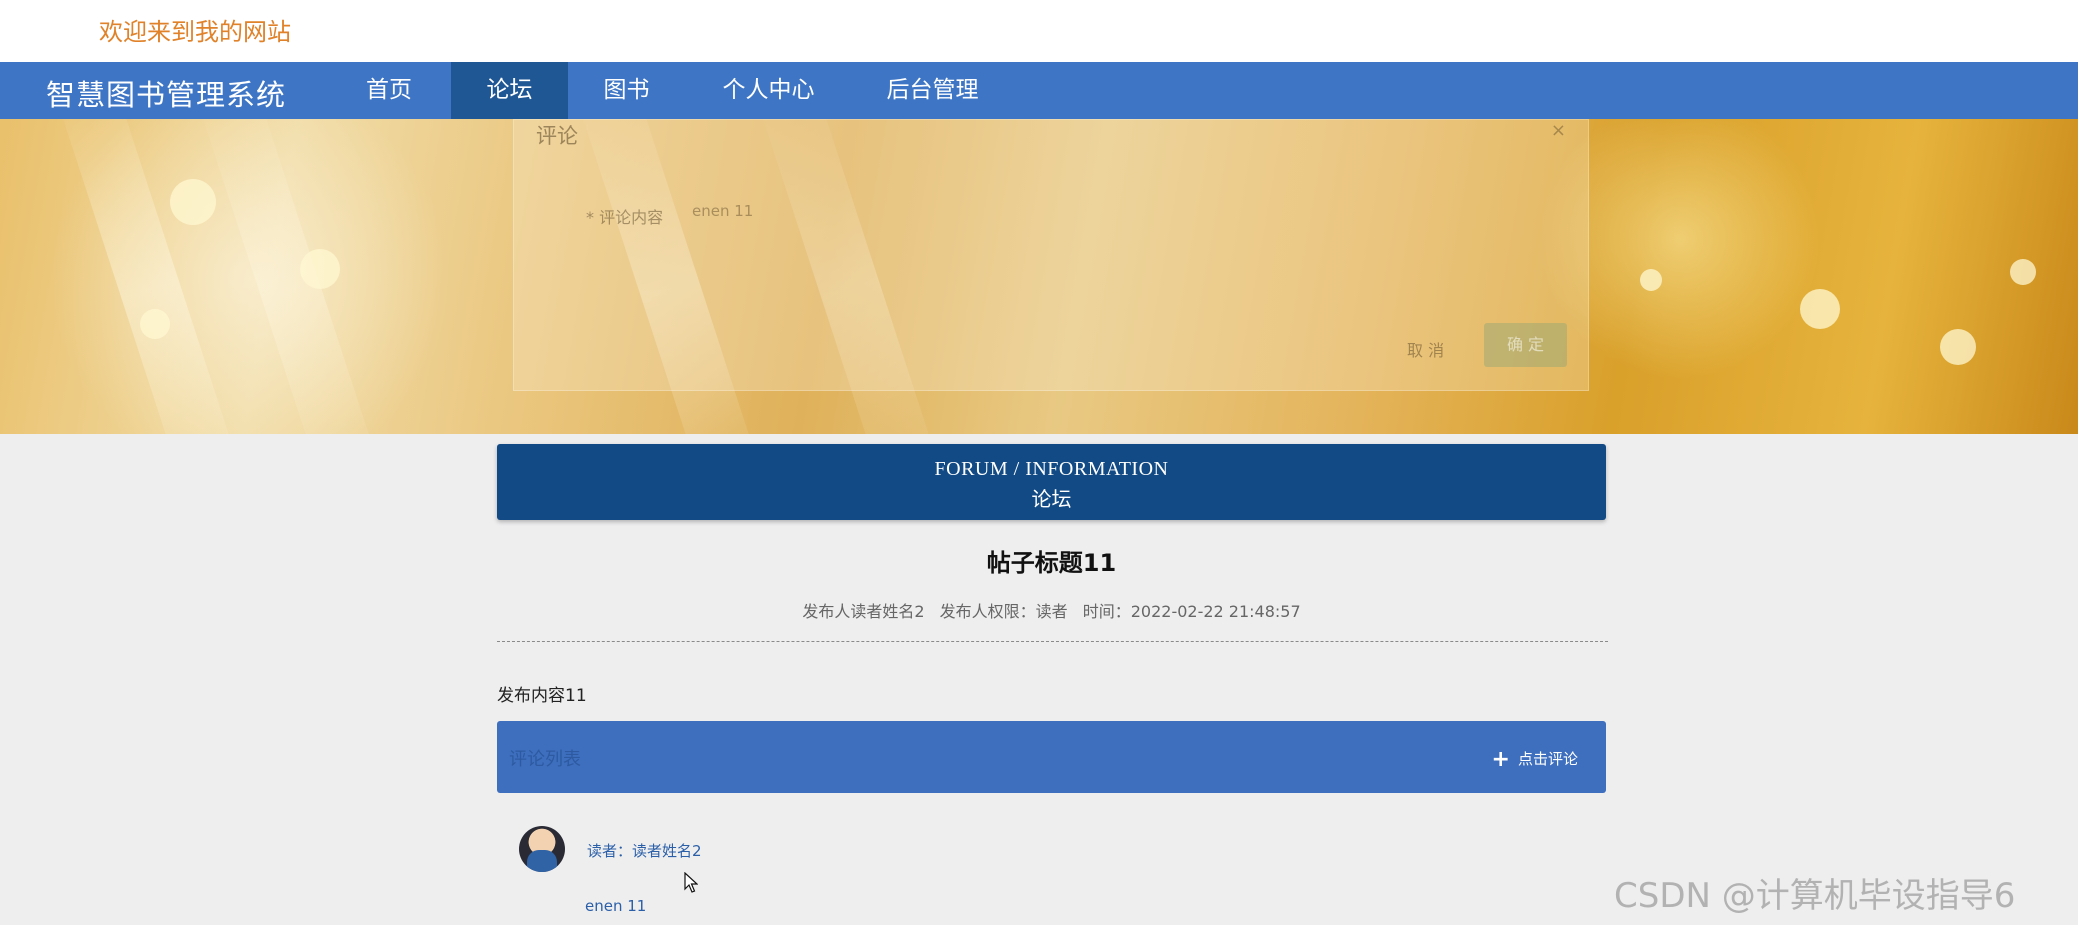 The image size is (2078, 925). What do you see at coordinates (691, 882) in the screenshot?
I see `mouse-cursor-icon` at bounding box center [691, 882].